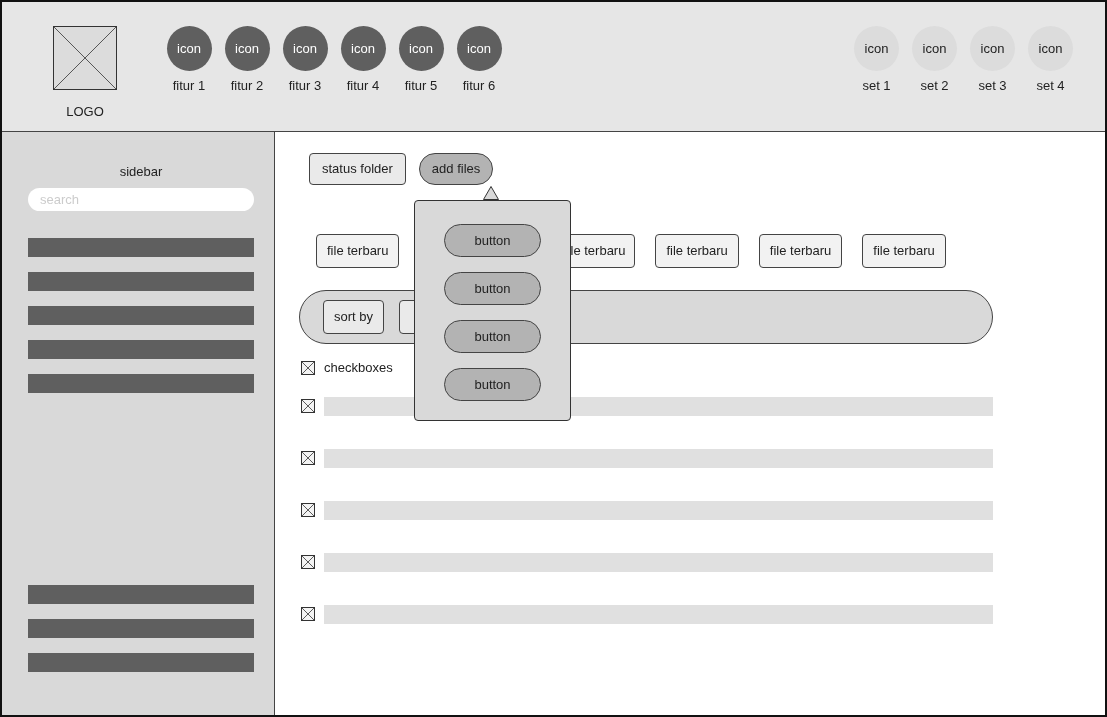  I want to click on sidebar-title: sidebar, so click(141, 172).